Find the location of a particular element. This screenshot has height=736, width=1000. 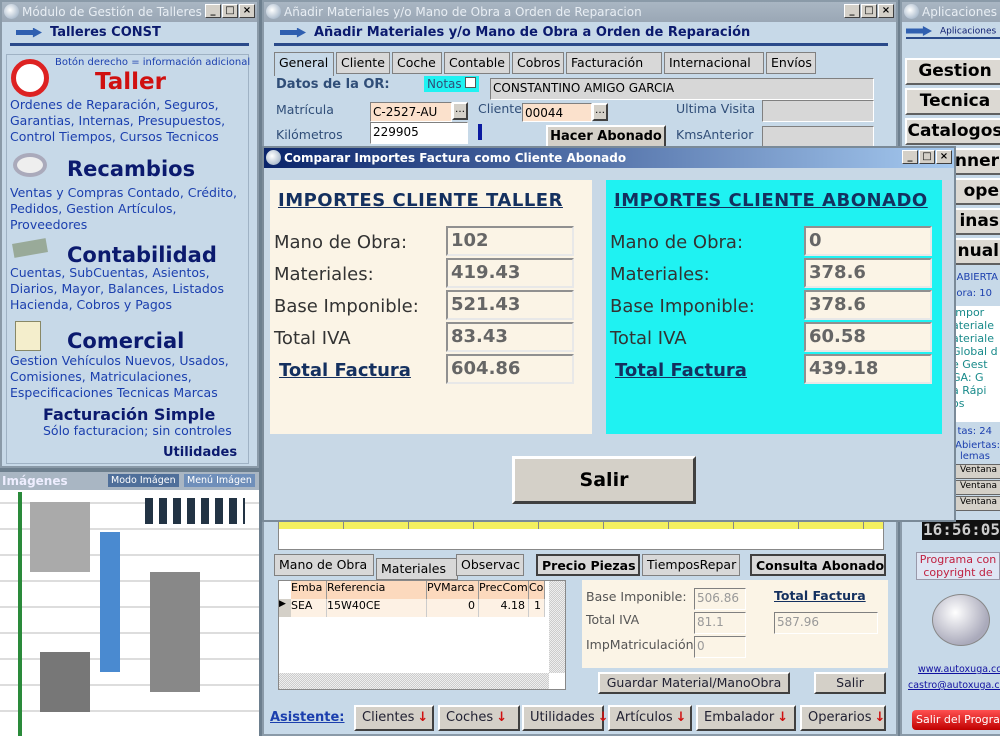

tab-2: Coche is located at coordinates (417, 63).